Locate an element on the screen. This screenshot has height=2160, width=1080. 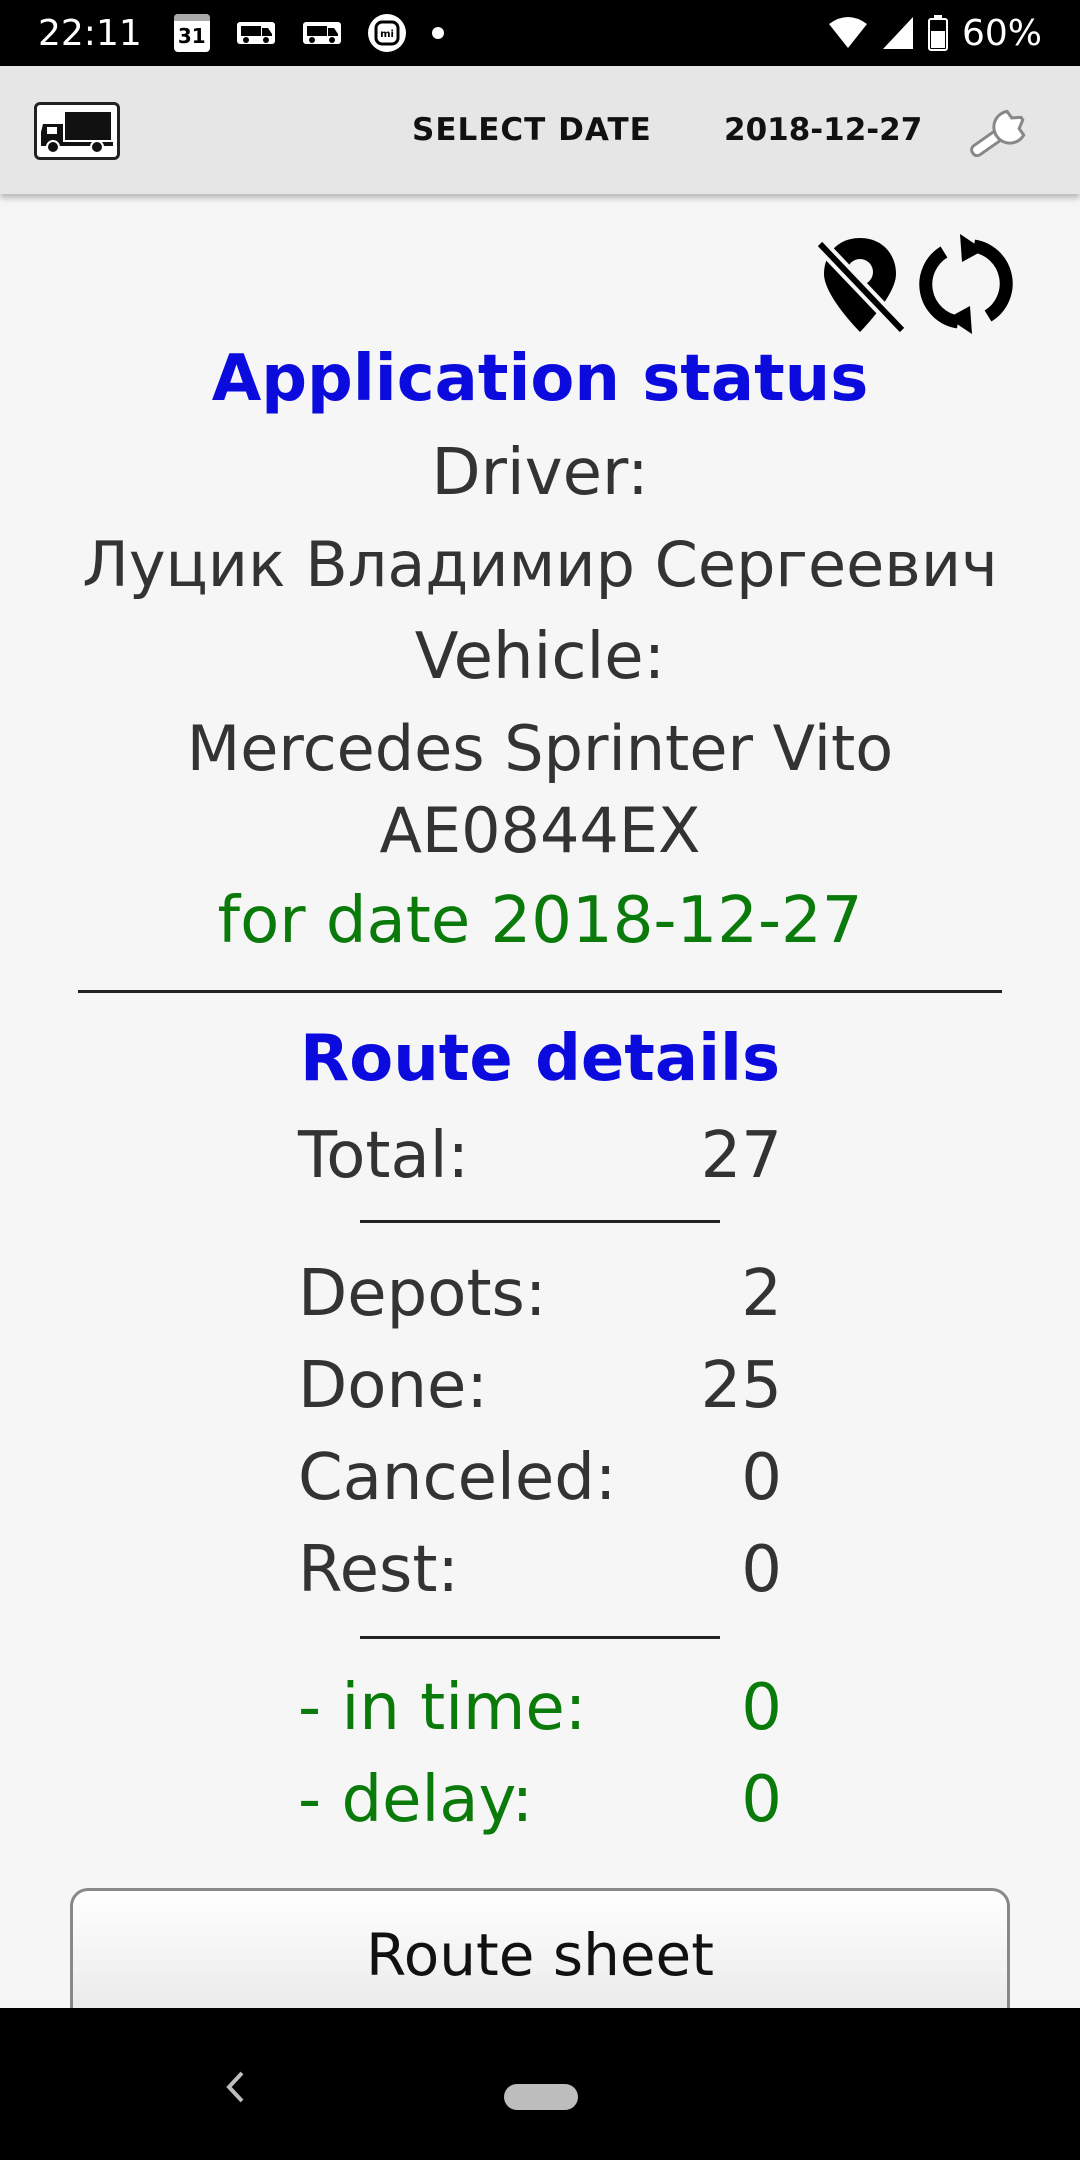
wrench-settings-icon is located at coordinates (1002, 132).